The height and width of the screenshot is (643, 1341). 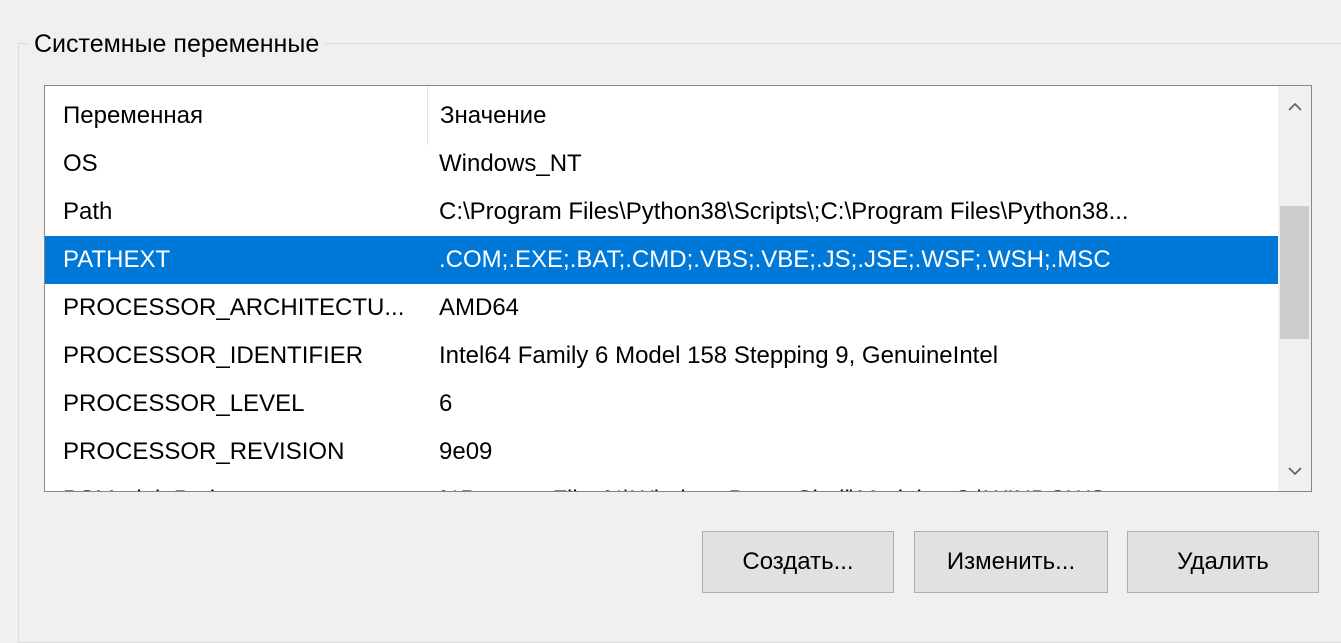 What do you see at coordinates (213, 355) in the screenshot?
I see `variable-name-cell: PROCESSOR_IDENTIFIER` at bounding box center [213, 355].